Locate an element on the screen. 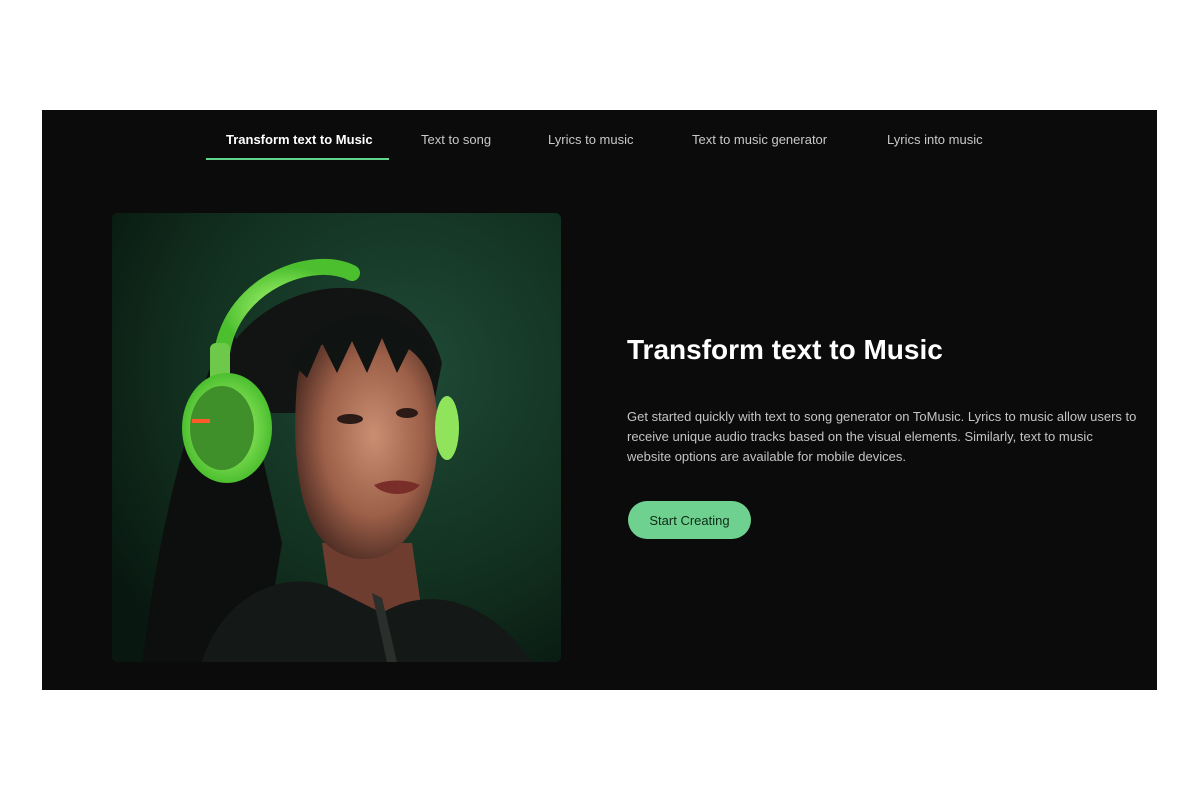 The width and height of the screenshot is (1200, 800). tab-text-to-music-generator: Text to music generator is located at coordinates (759, 139).